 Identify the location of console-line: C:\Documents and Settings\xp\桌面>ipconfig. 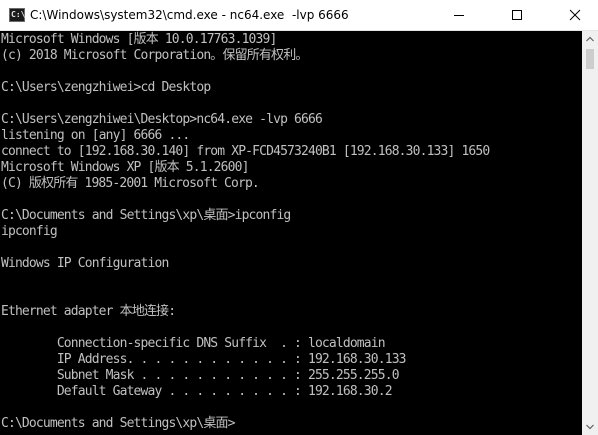
(146, 215).